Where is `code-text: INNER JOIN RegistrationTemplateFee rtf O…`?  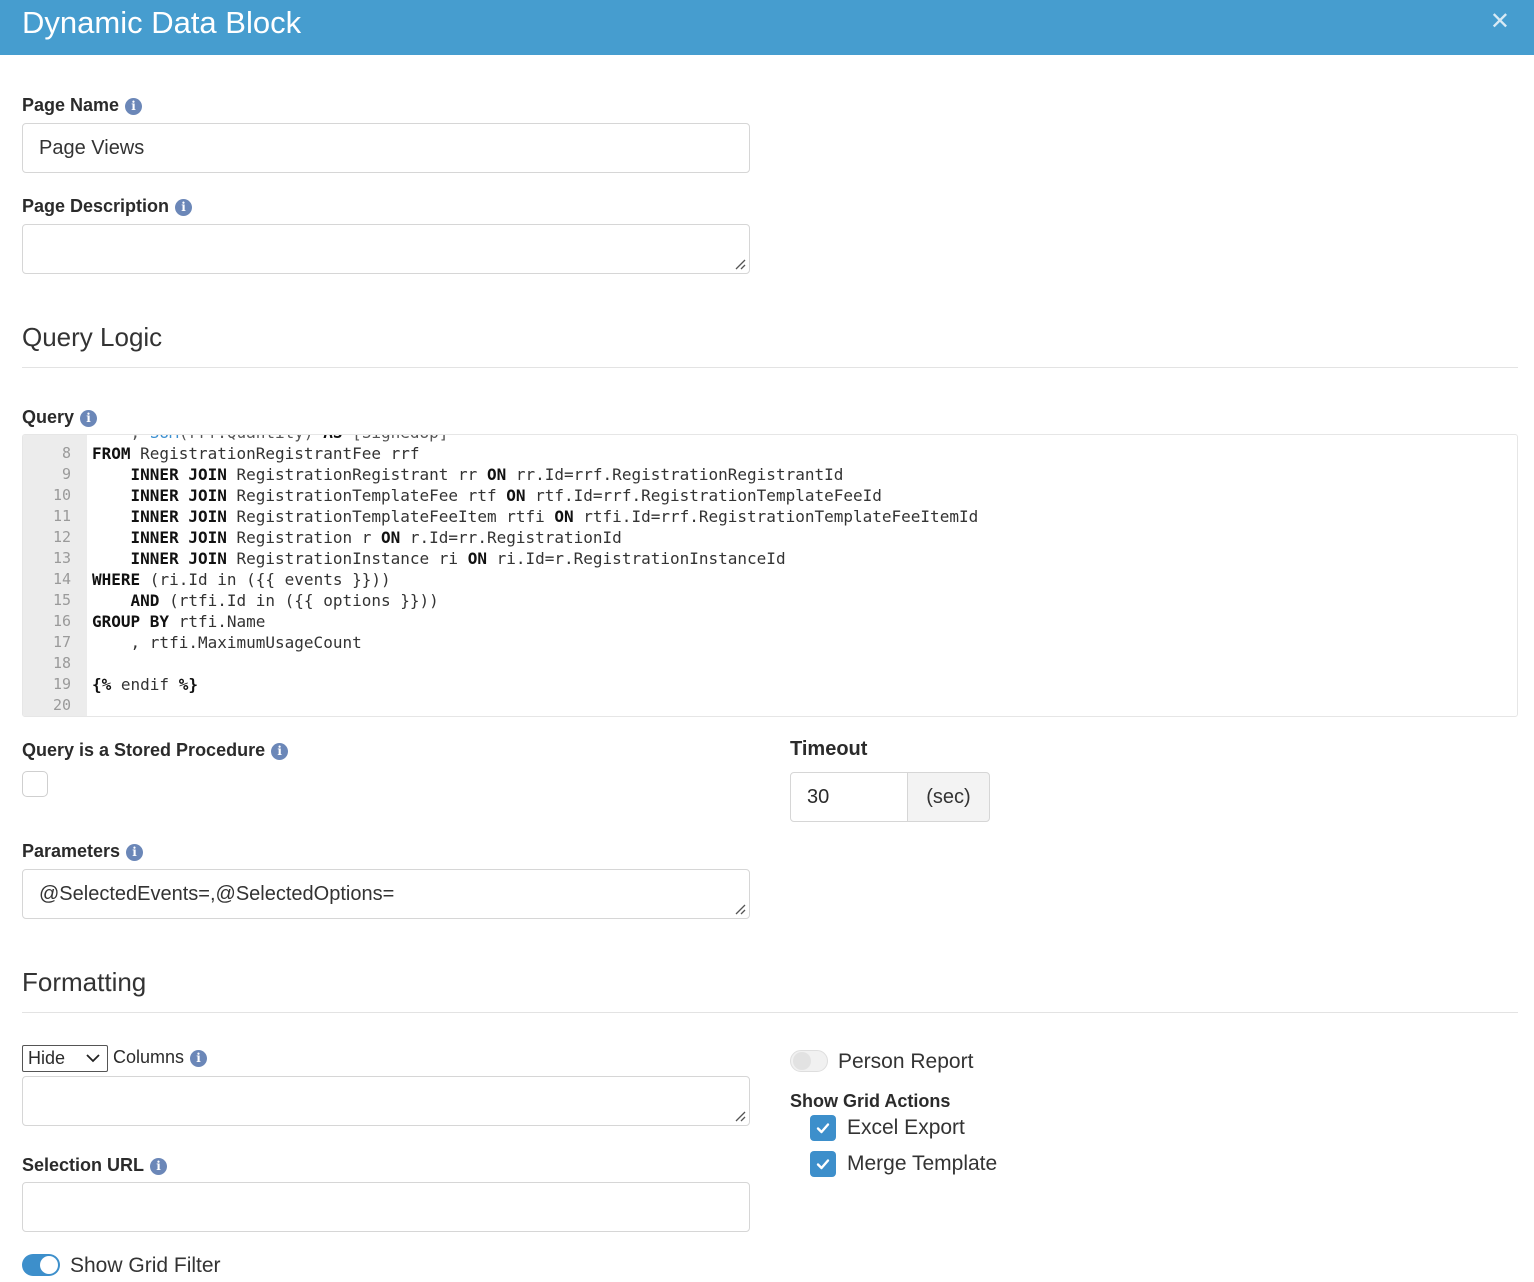
code-text: INNER JOIN RegistrationTemplateFee rtf O… is located at coordinates (506, 495).